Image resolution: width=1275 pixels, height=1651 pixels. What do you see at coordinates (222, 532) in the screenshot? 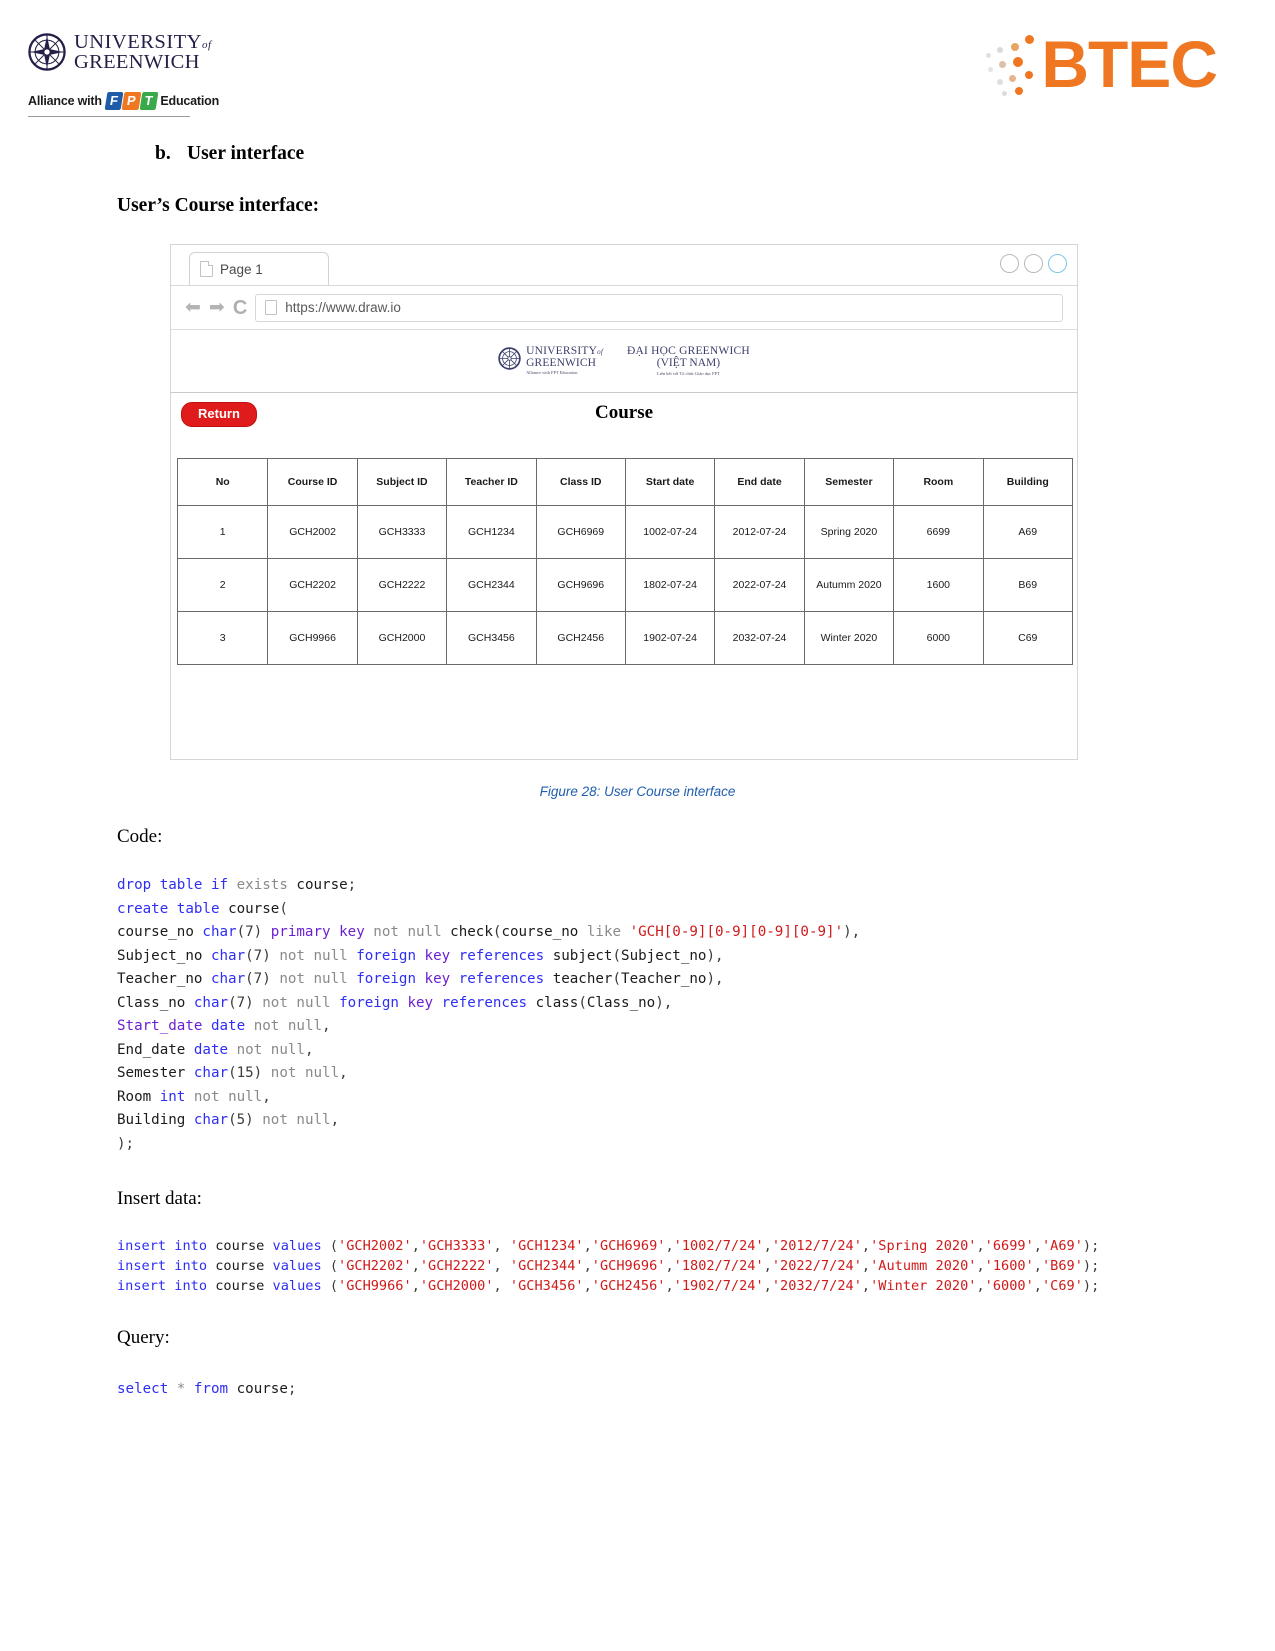
I see `table-cell: 1` at bounding box center [222, 532].